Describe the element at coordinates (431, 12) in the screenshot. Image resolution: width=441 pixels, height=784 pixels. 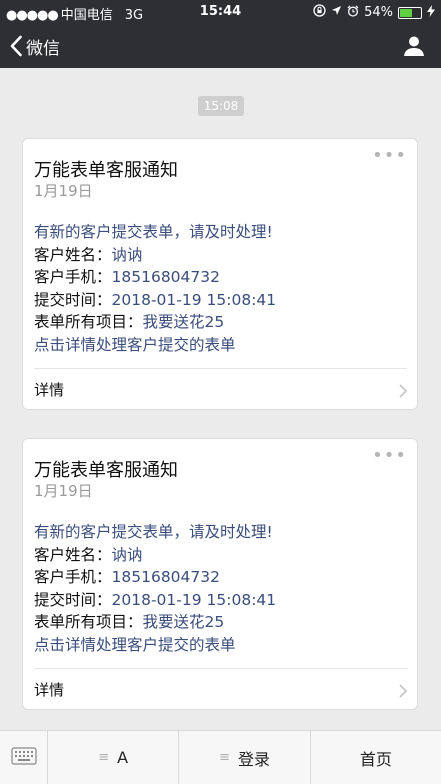
I see `charging-icon` at that location.